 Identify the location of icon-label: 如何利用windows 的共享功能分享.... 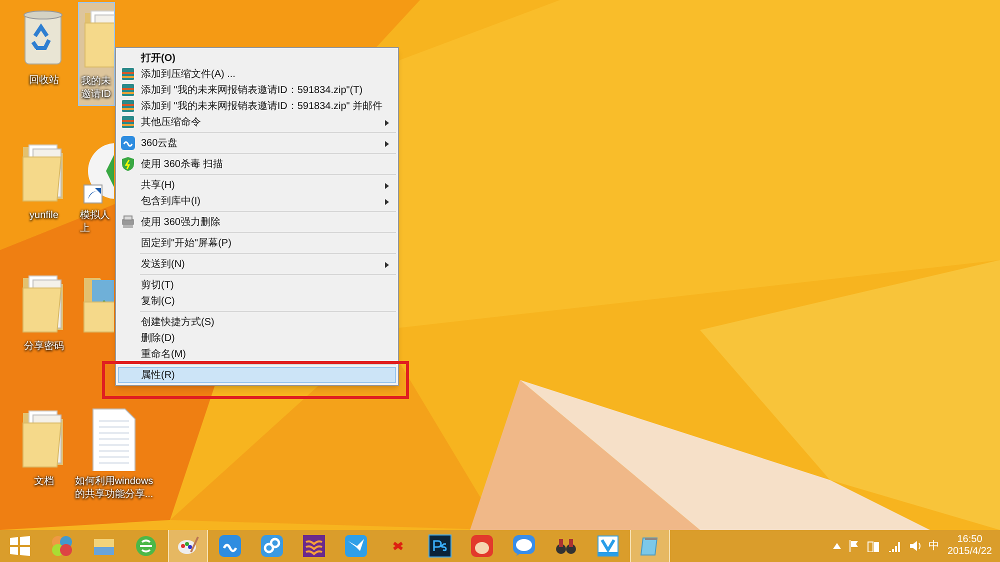
(114, 488).